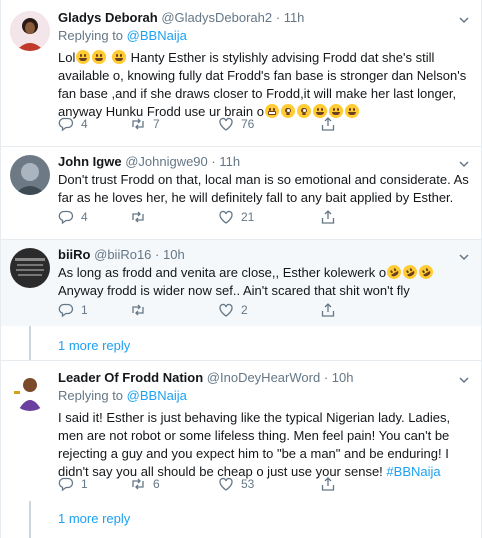 Image resolution: width=482 pixels, height=538 pixels. Describe the element at coordinates (271, 111) in the screenshot. I see `grimace-emoji` at that location.